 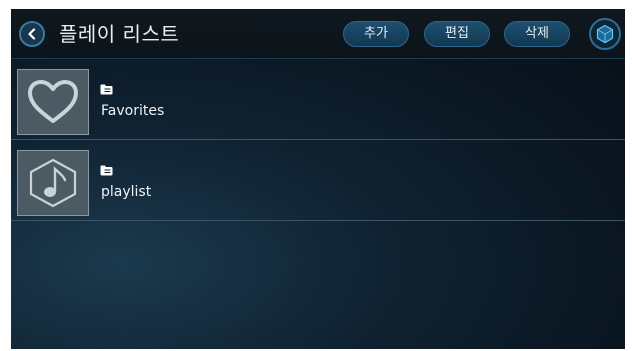 What do you see at coordinates (133, 111) in the screenshot?
I see `playlist-label: Favorites` at bounding box center [133, 111].